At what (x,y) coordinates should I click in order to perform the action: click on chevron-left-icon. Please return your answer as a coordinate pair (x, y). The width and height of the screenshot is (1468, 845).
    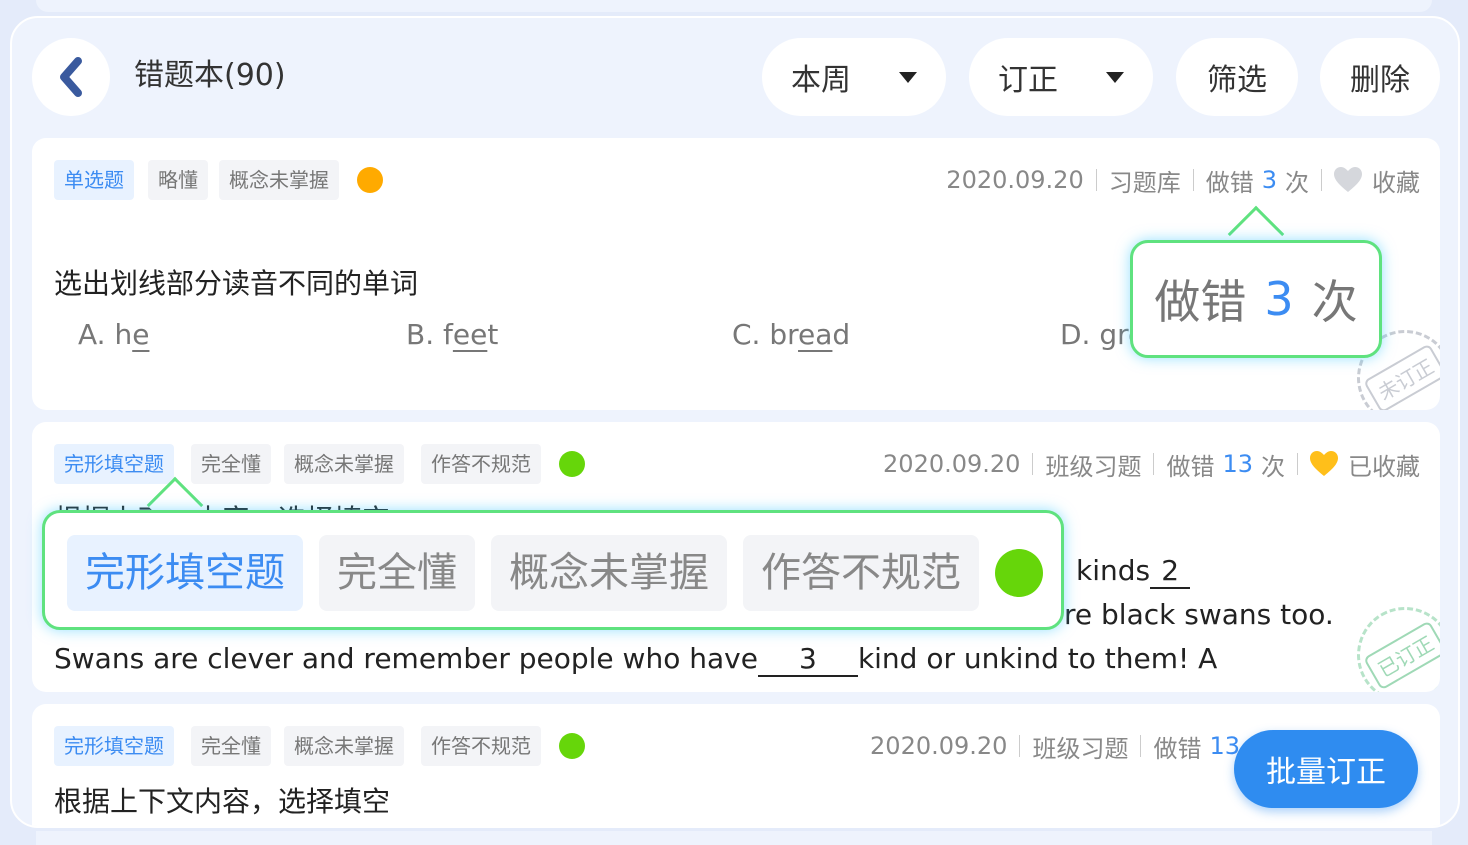
    Looking at the image, I should click on (71, 77).